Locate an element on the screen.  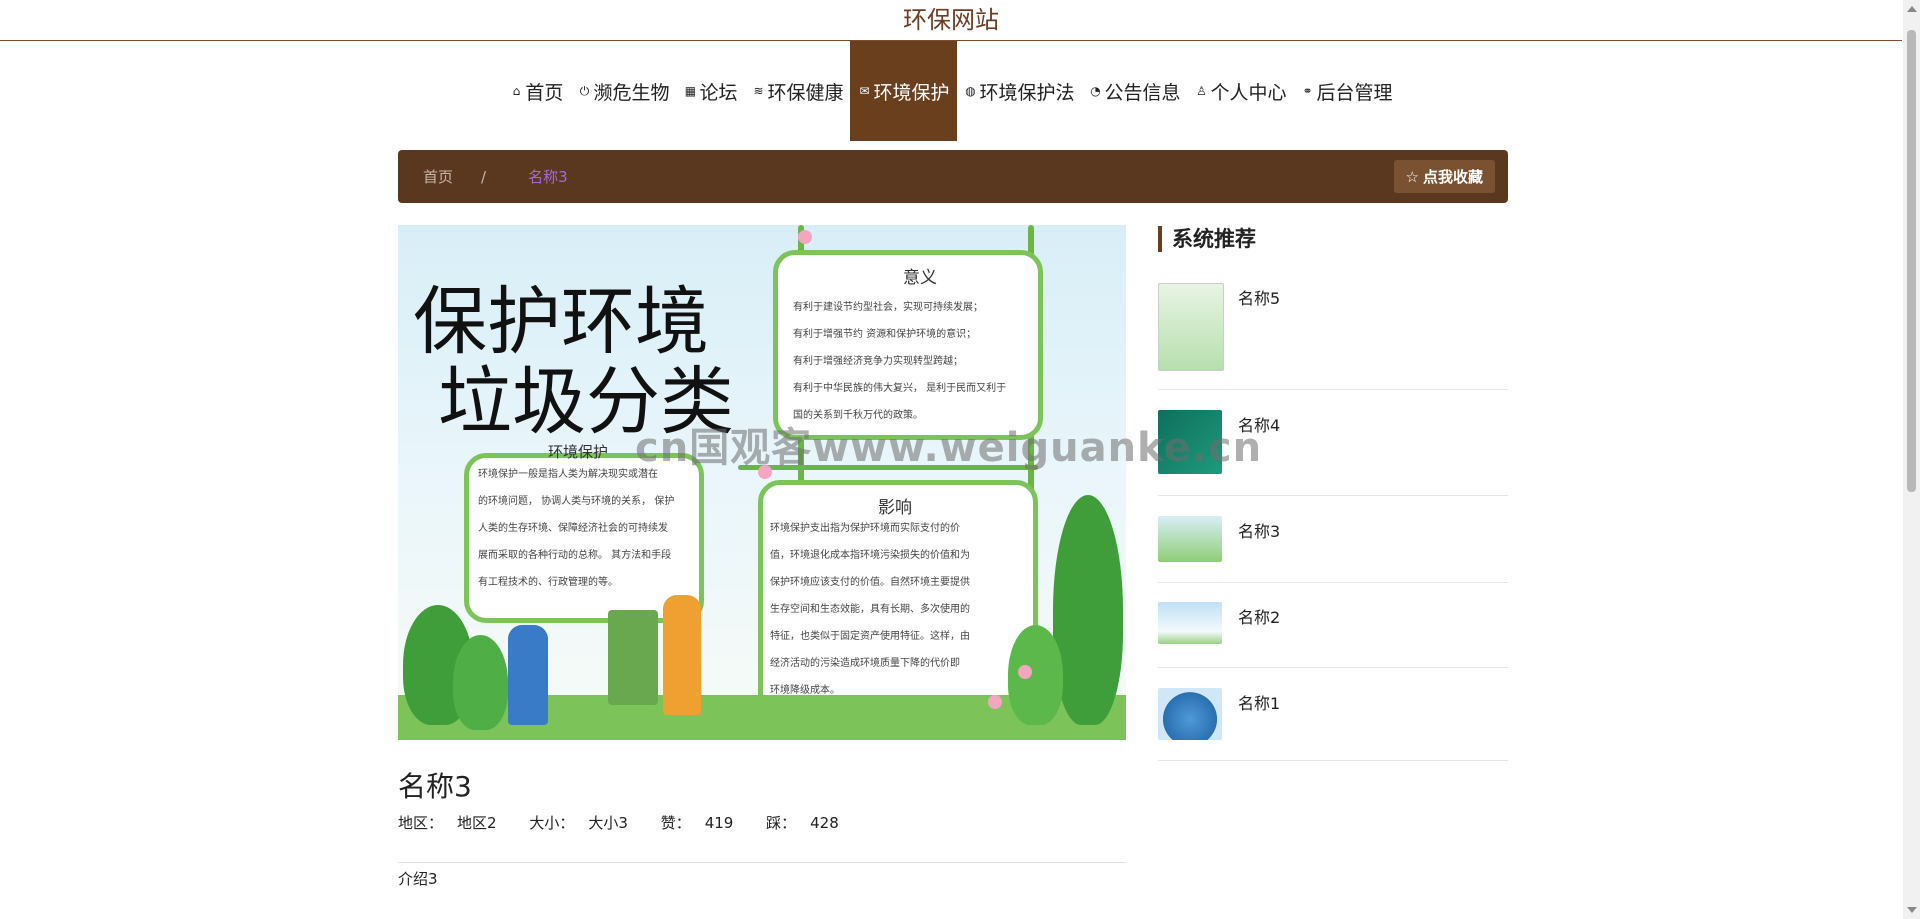
vertical-scrollbar is located at coordinates (1911, 459).